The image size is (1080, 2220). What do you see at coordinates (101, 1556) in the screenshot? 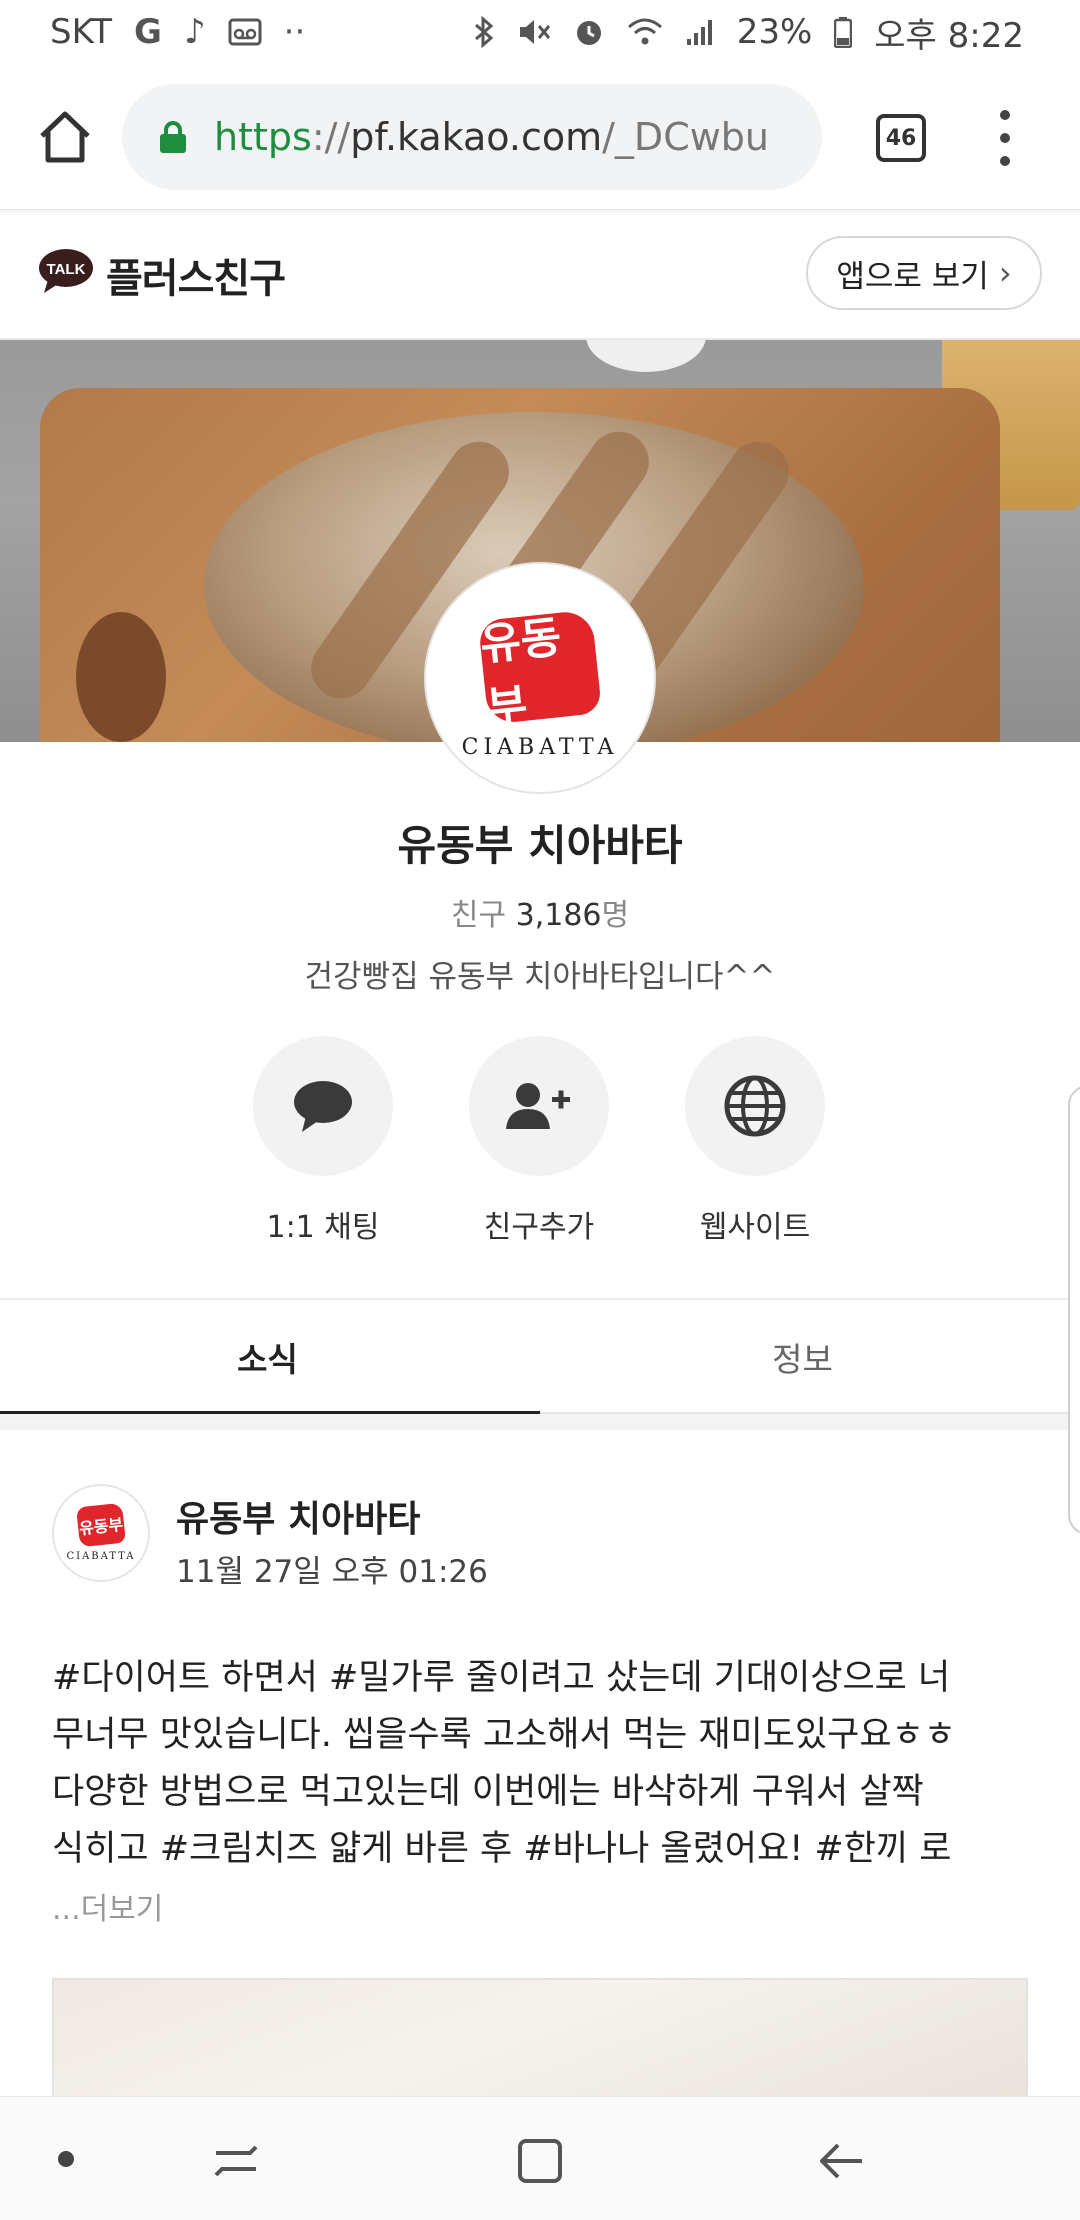
I see `post-avatar-subtext: CIABATTA` at bounding box center [101, 1556].